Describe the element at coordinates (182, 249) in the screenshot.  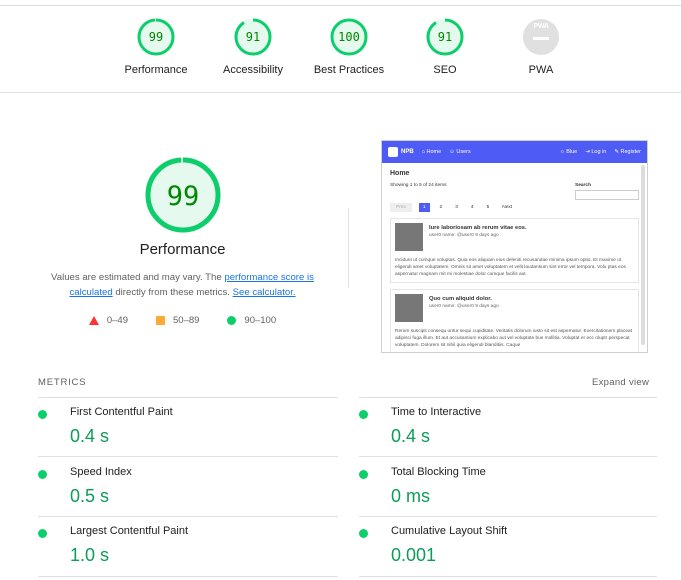
I see `performance-title: Performance` at that location.